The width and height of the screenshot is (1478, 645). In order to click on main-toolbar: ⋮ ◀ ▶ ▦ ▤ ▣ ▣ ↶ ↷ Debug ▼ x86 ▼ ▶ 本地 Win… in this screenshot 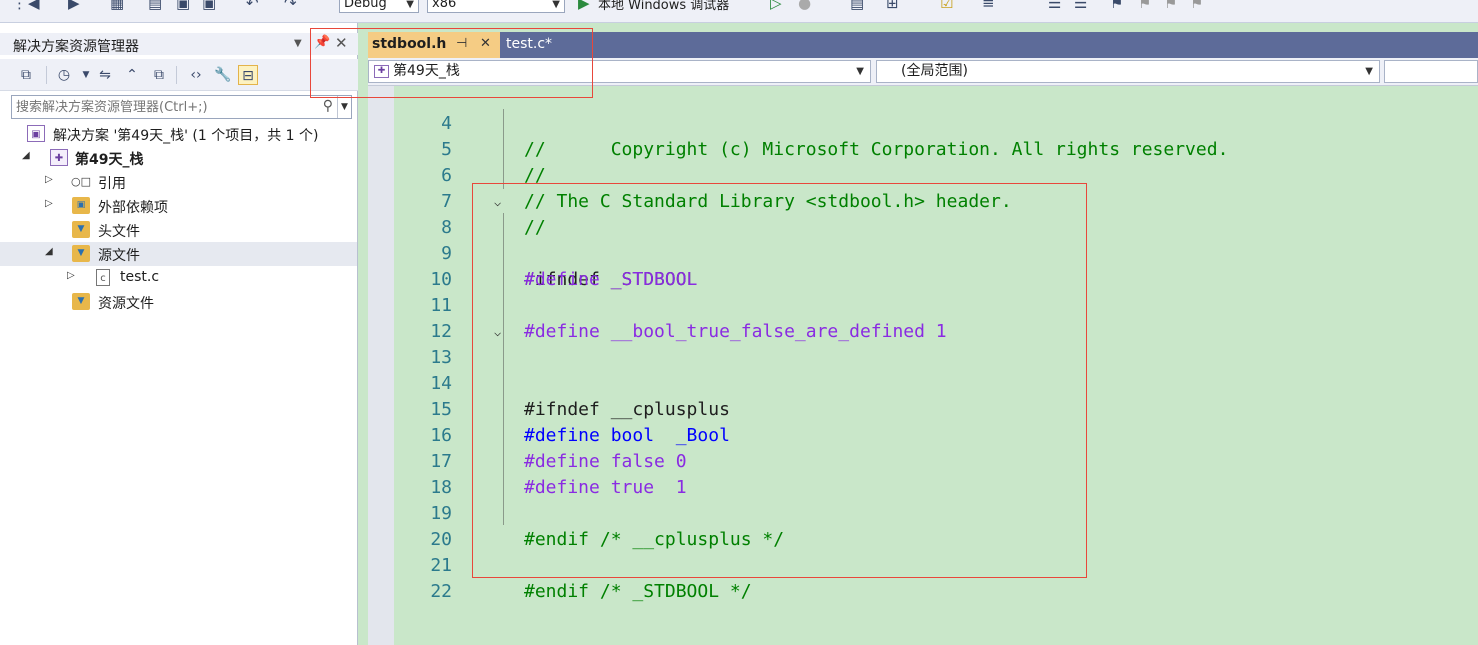, I will do `click(739, 11)`.